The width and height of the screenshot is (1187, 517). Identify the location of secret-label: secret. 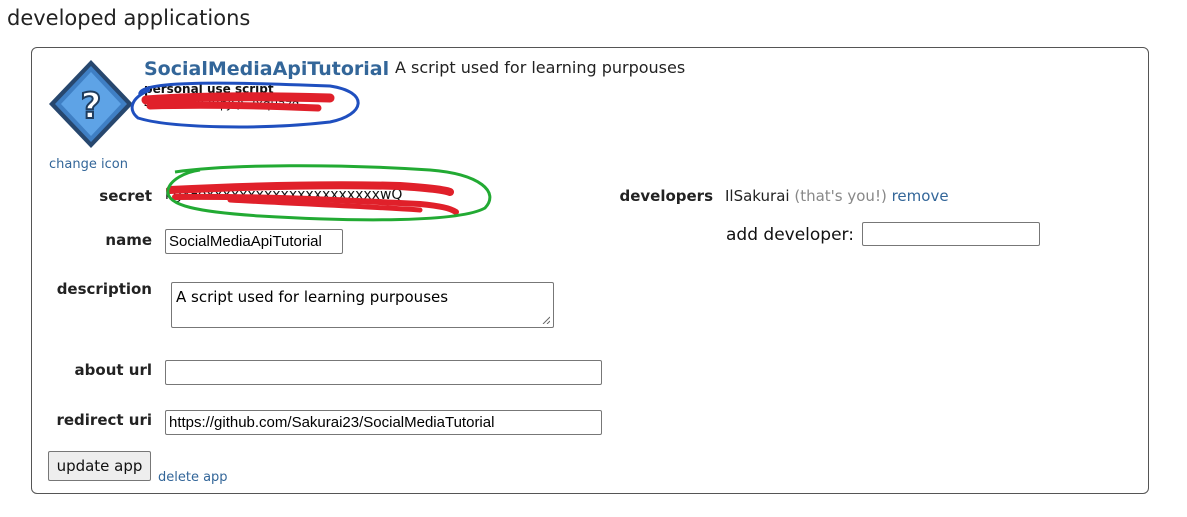
(125, 196).